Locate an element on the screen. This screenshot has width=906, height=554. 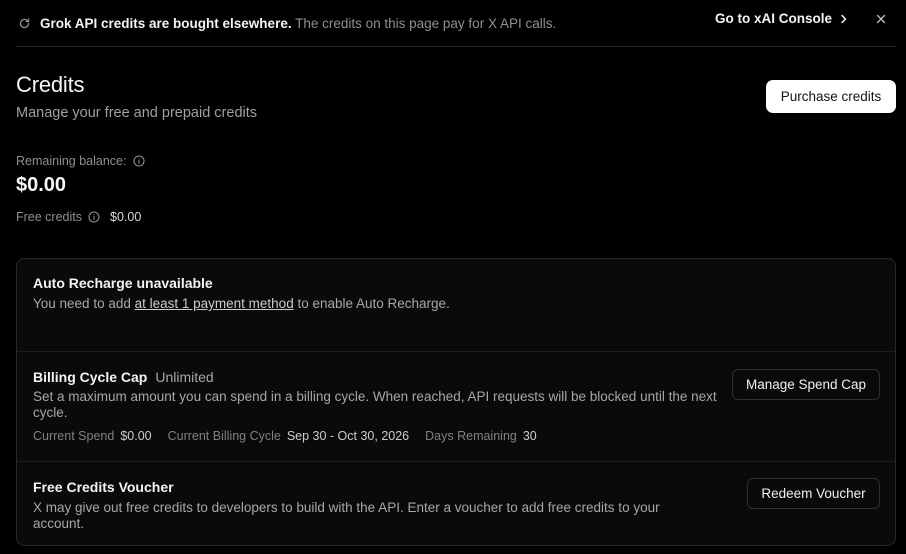
remaining-balance-label-row: Remaining balance: is located at coordinates (80, 161).